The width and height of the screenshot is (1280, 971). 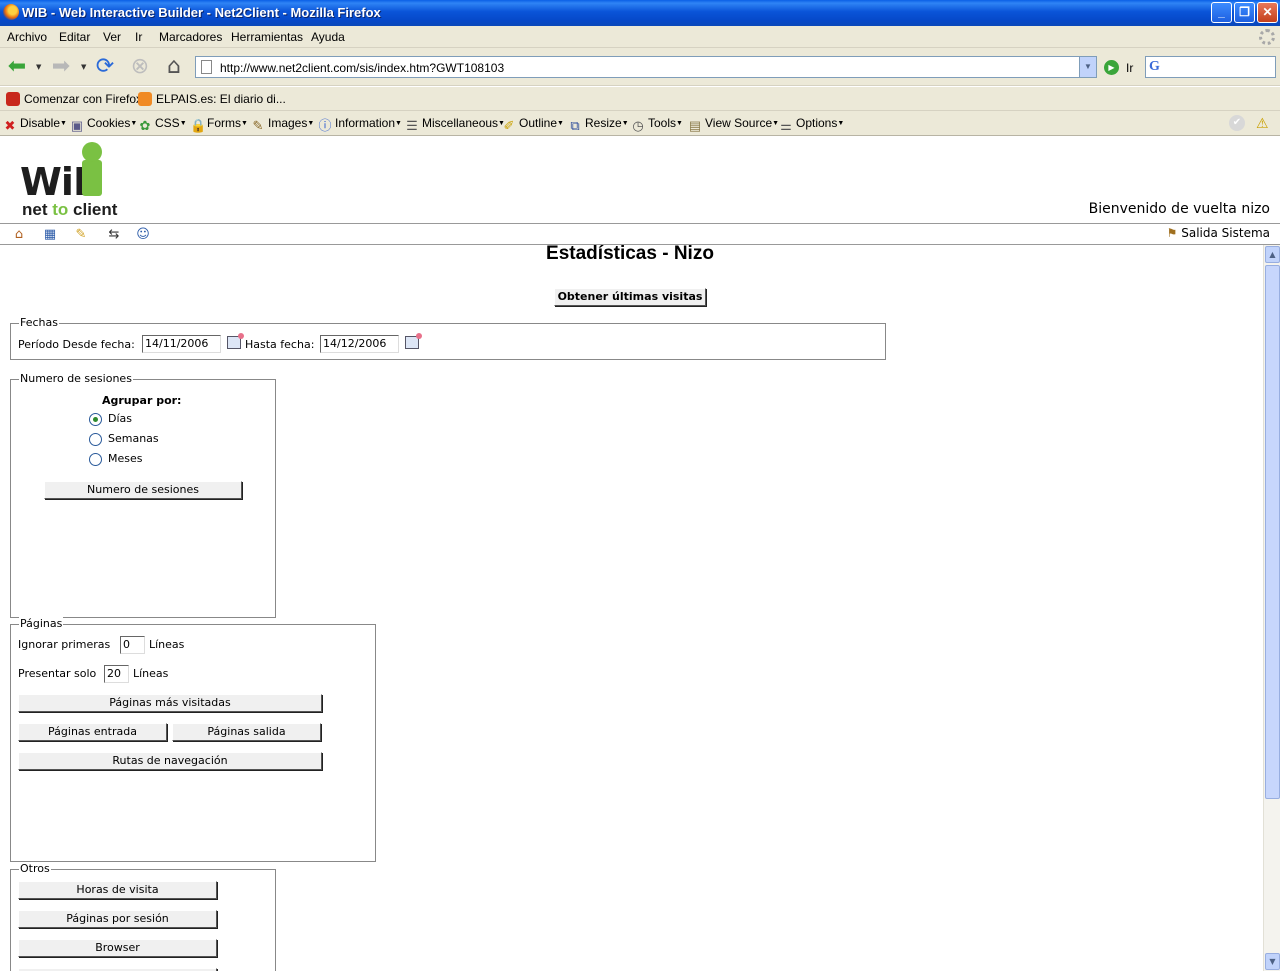 I want to click on devtool-outline: ✐ Outline▼, so click(x=533, y=124).